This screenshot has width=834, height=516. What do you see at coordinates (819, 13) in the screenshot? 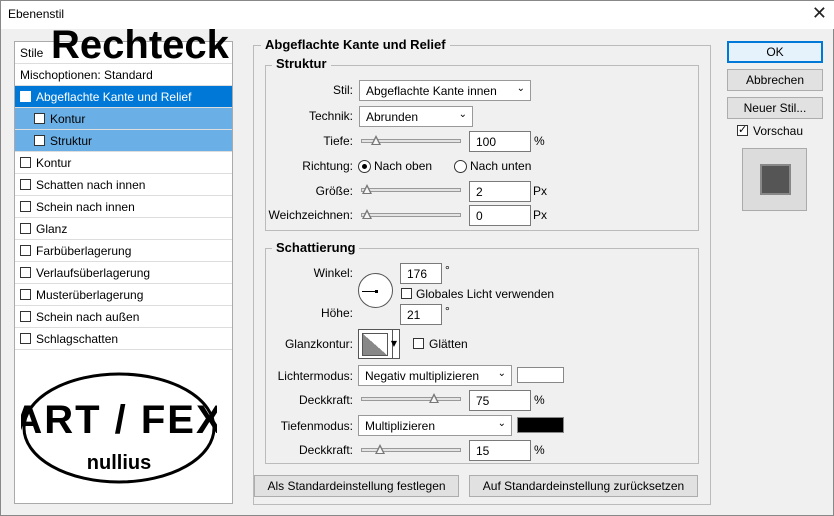
I see `close-icon: ✕` at bounding box center [819, 13].